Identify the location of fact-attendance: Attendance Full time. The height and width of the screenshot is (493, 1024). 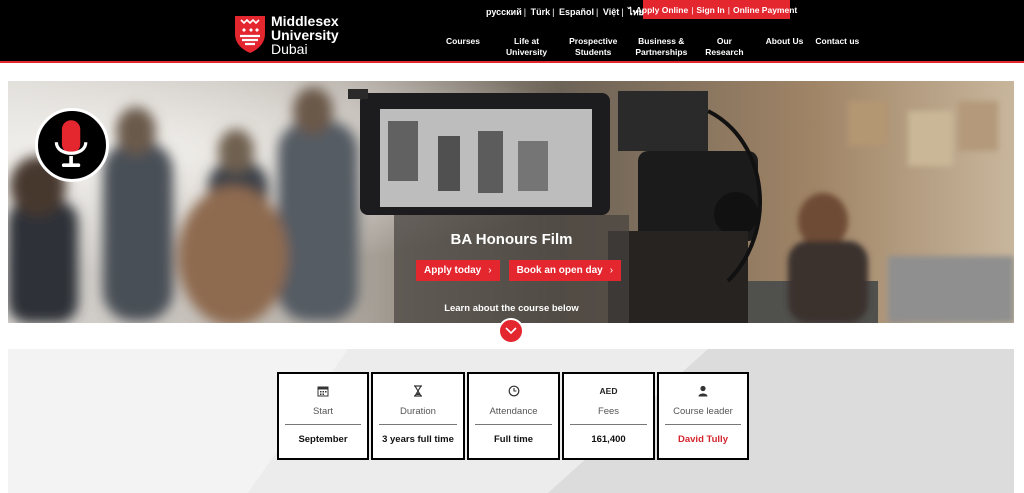
(513, 416).